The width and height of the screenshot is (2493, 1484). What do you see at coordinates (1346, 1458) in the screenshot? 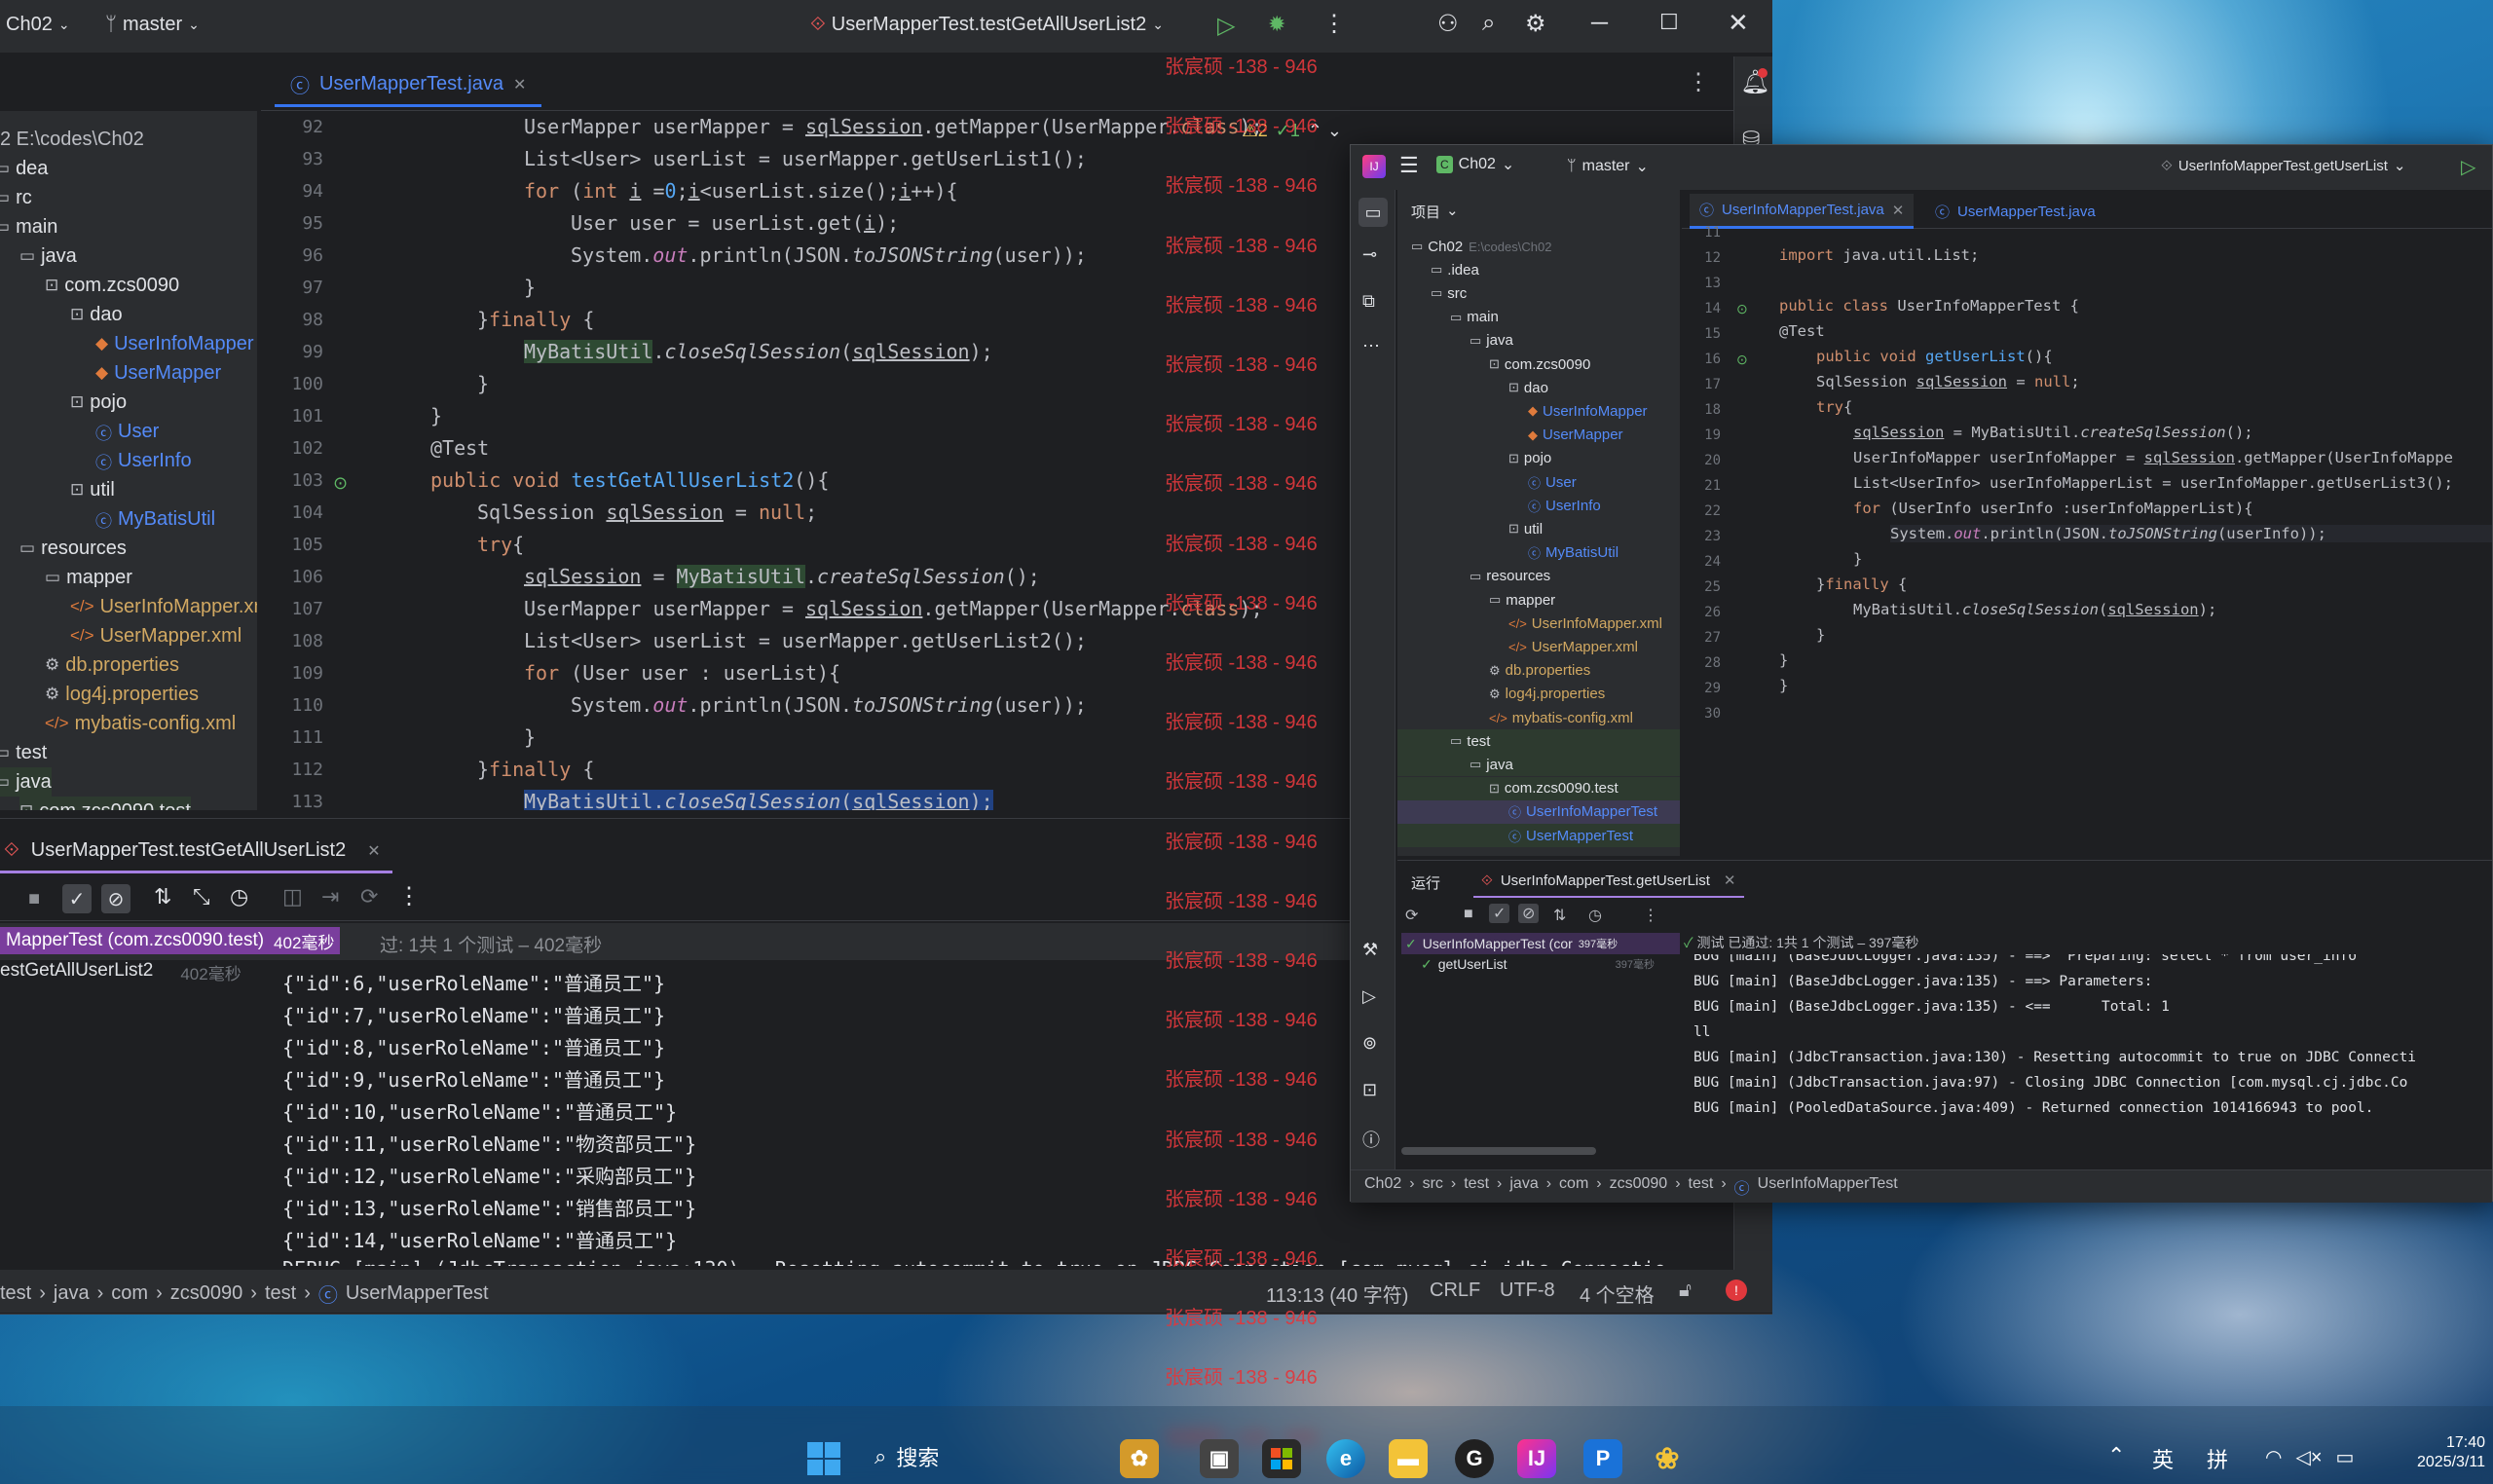
I see `edge-icon: e` at bounding box center [1346, 1458].